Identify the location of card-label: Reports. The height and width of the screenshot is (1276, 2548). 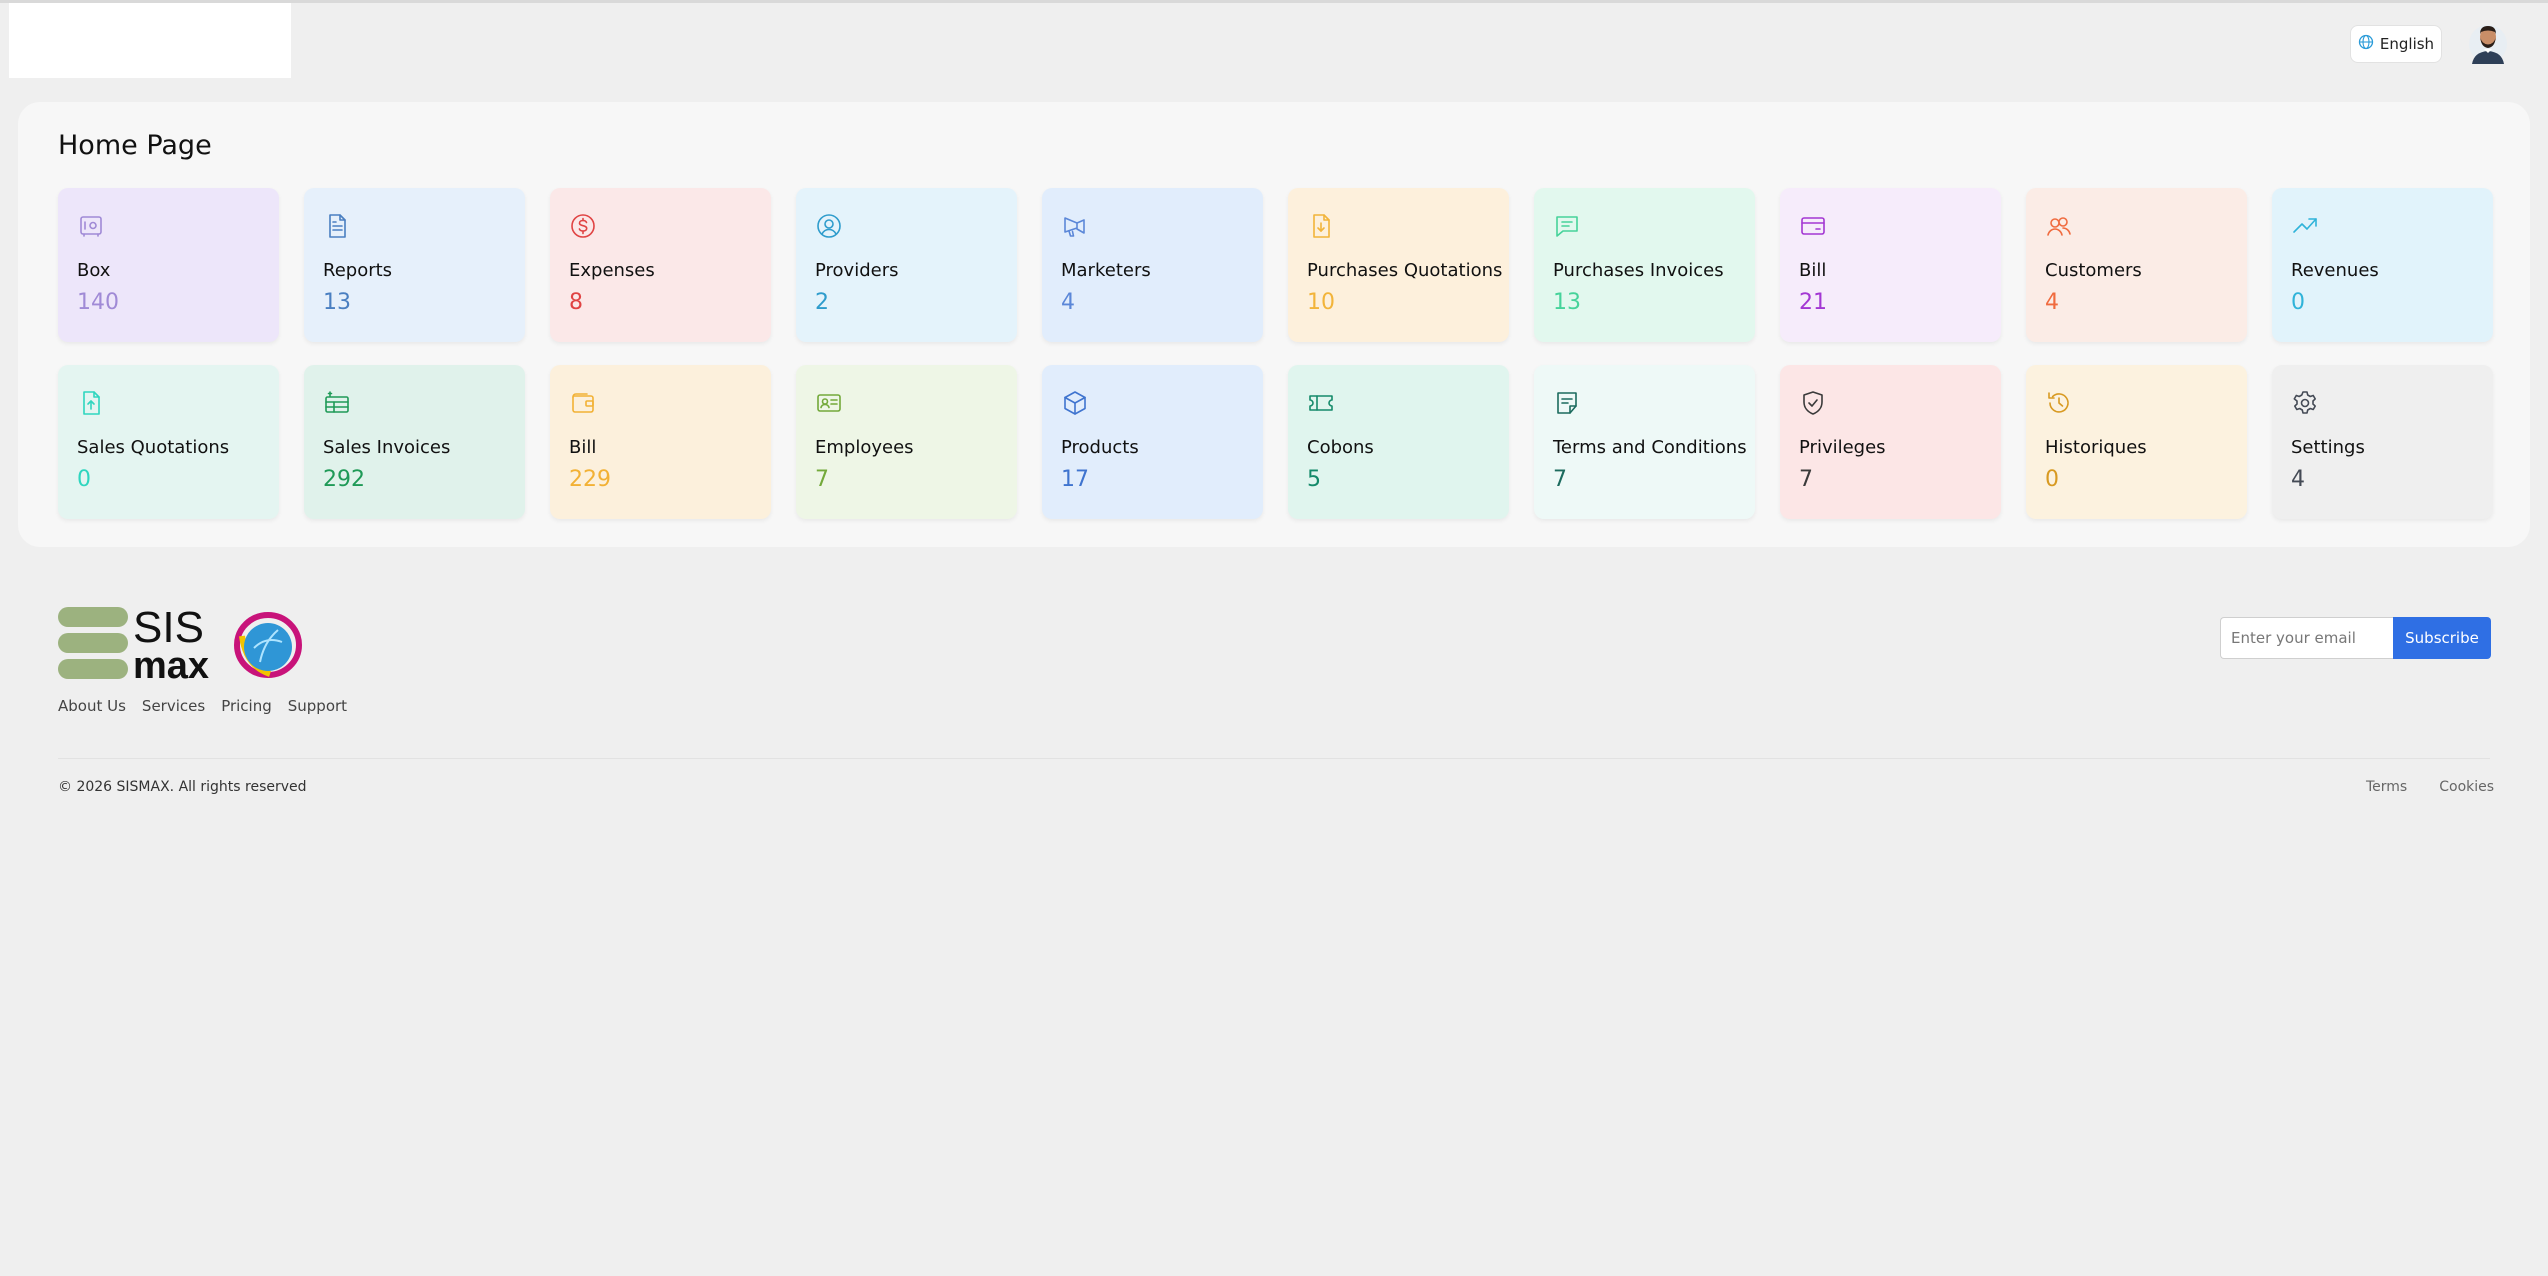
(358, 270).